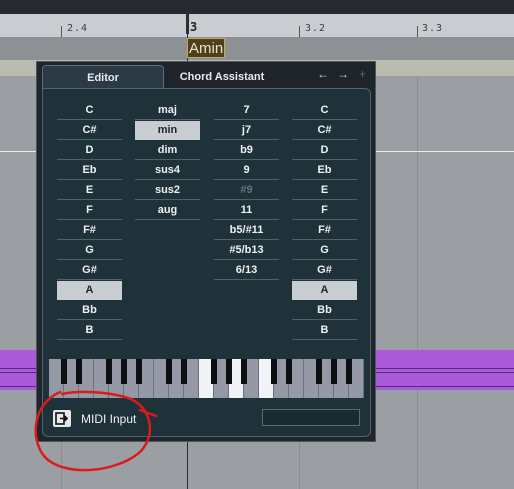  What do you see at coordinates (324, 150) in the screenshot?
I see `bass-note-option: D` at bounding box center [324, 150].